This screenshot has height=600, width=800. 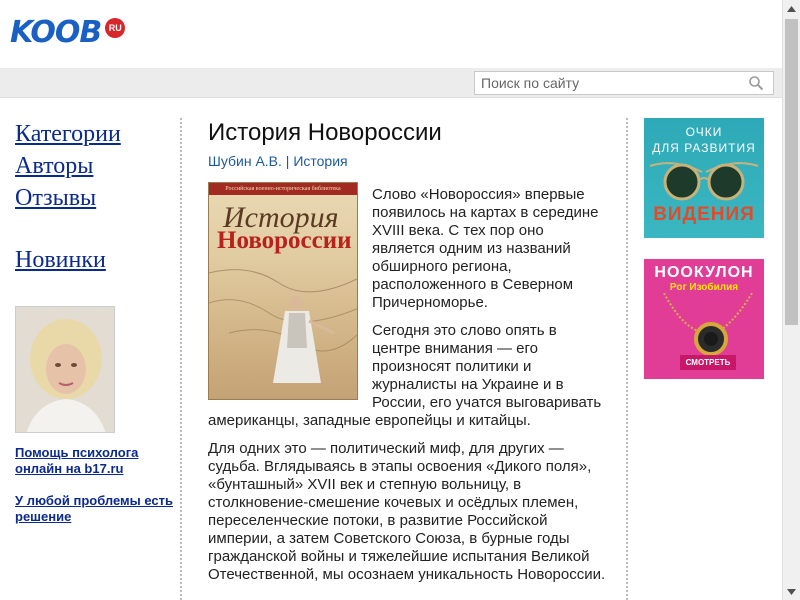 I want to click on header: KOOB RU, so click(x=391, y=34).